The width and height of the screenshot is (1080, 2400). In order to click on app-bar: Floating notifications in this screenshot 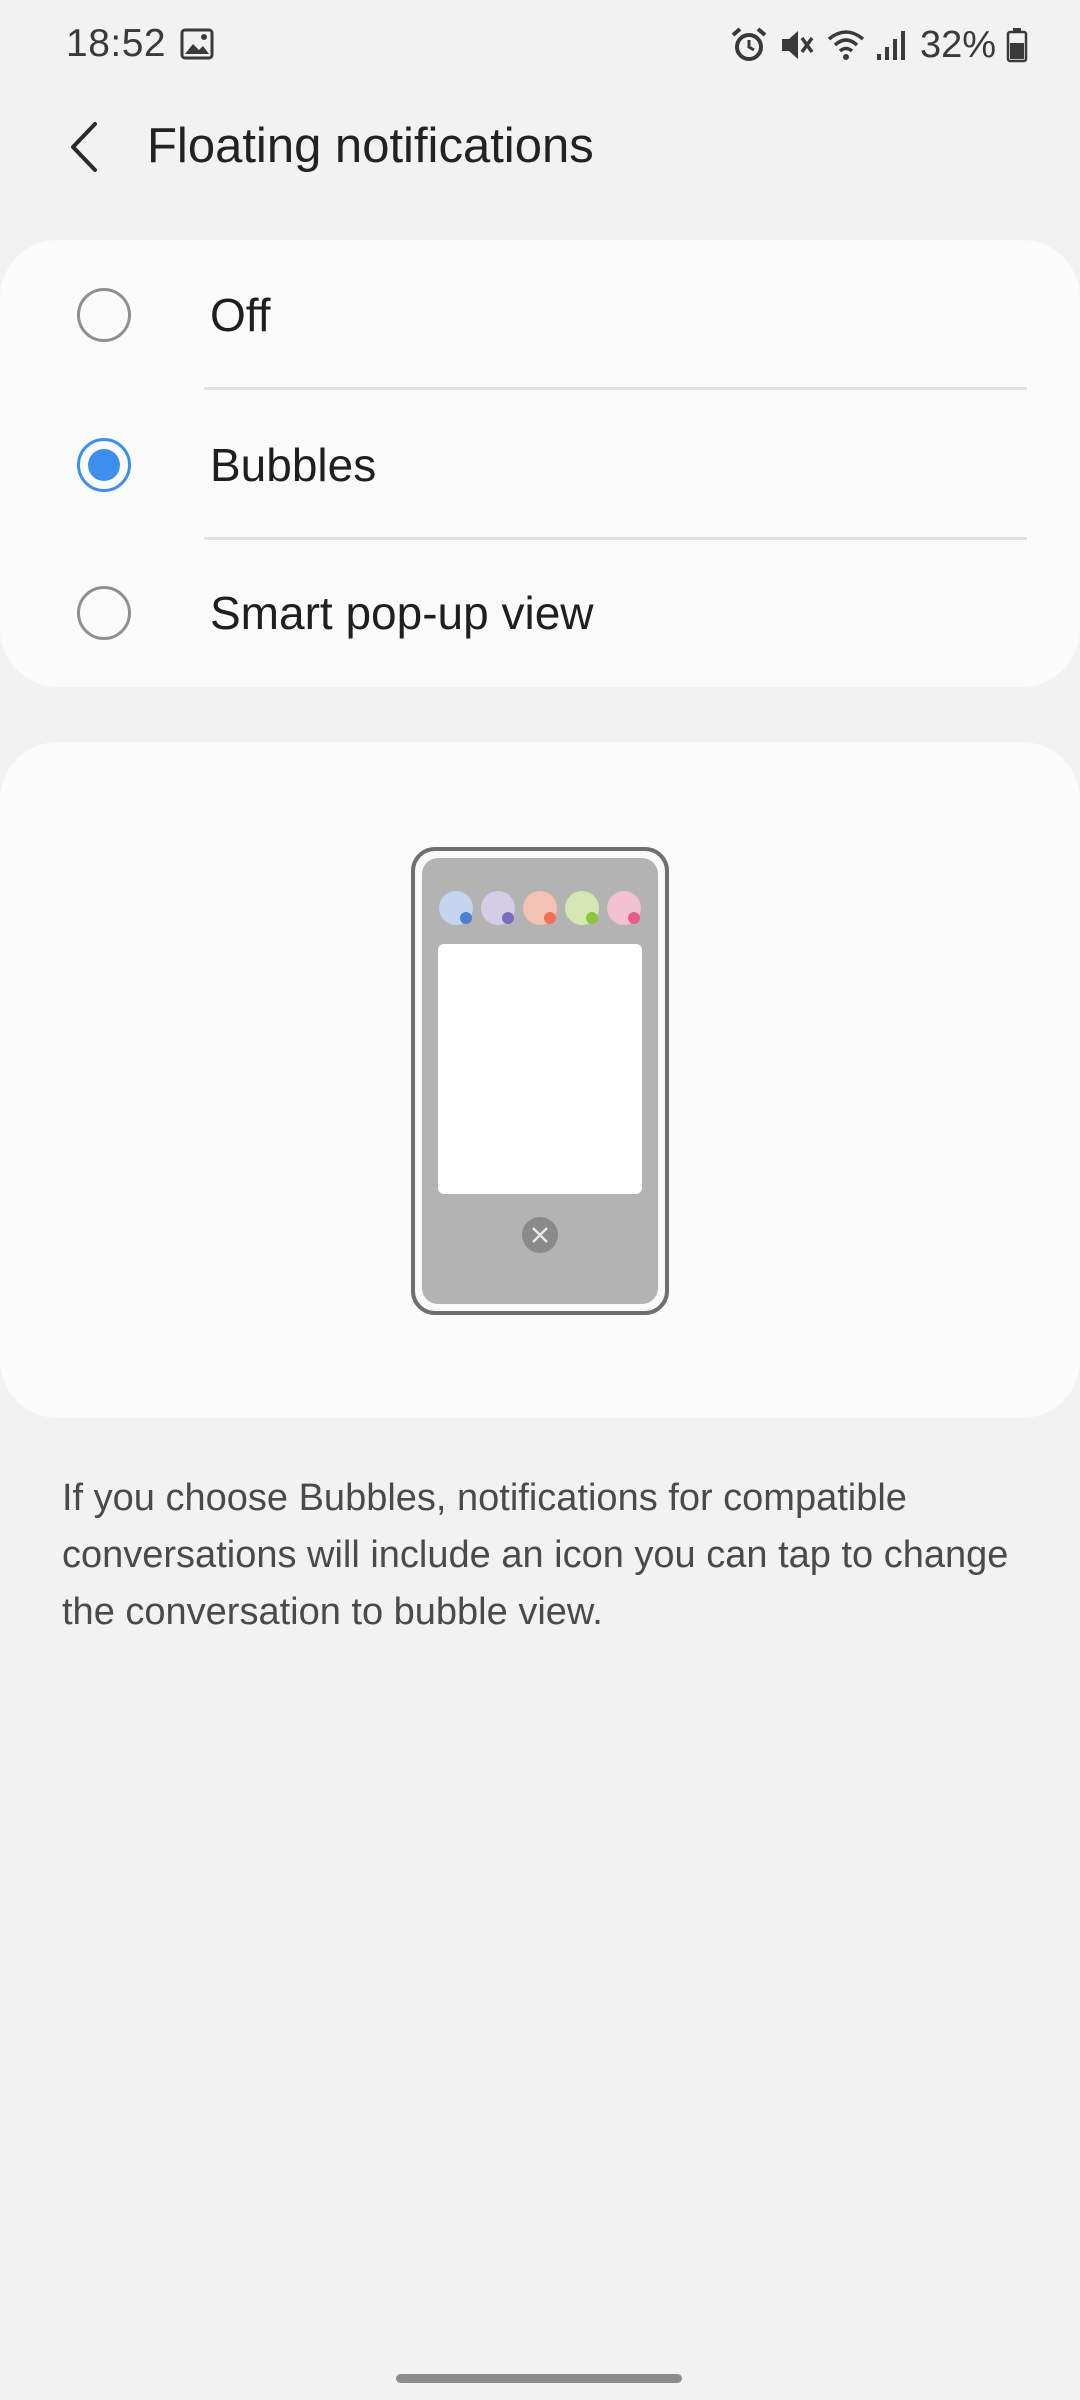, I will do `click(540, 148)`.